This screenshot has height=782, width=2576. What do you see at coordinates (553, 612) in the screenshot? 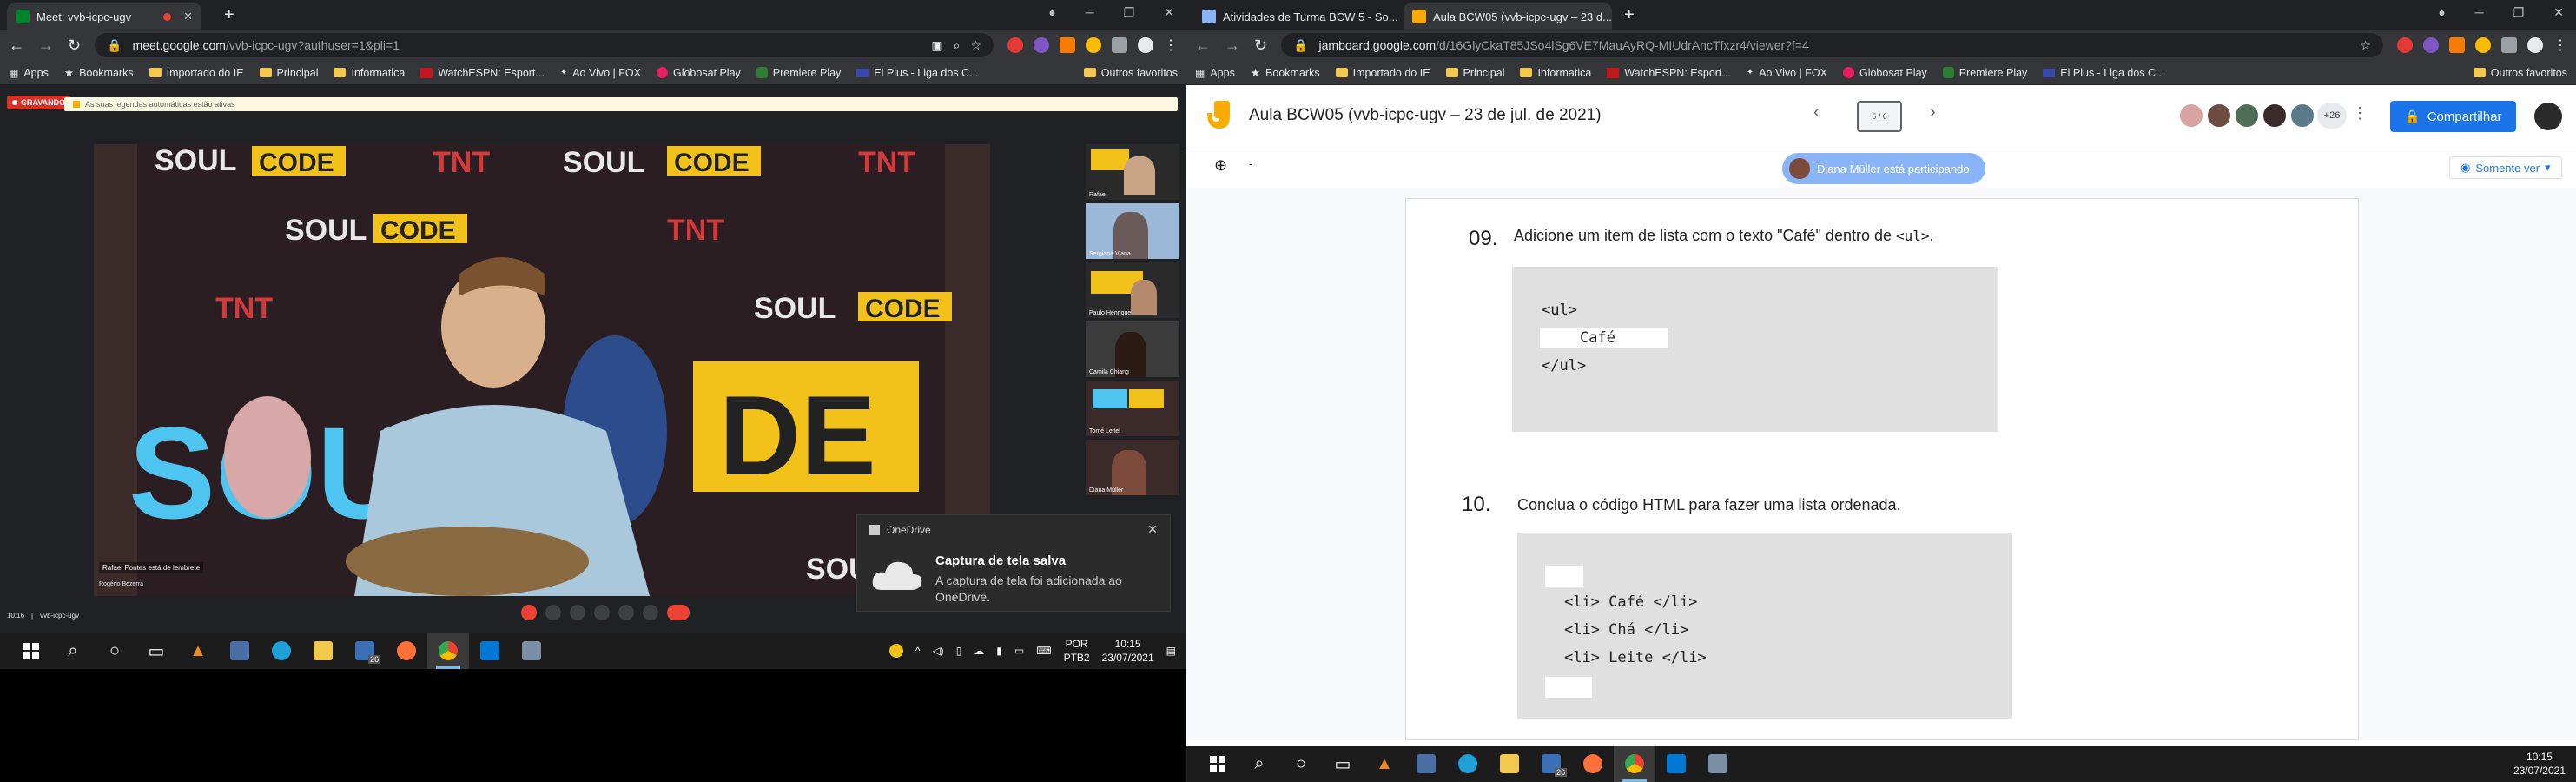
I see `camera-button` at bounding box center [553, 612].